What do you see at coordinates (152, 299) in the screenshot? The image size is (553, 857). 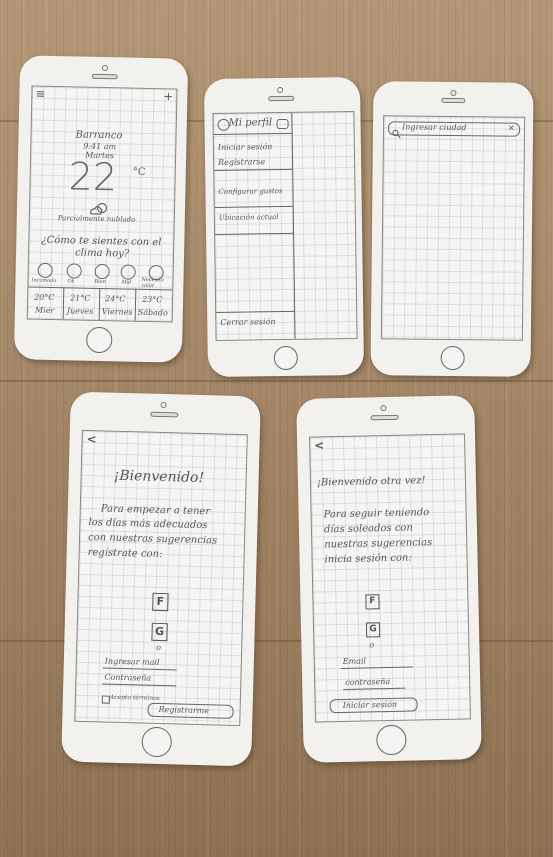 I see `forecast-temp: 23°C` at bounding box center [152, 299].